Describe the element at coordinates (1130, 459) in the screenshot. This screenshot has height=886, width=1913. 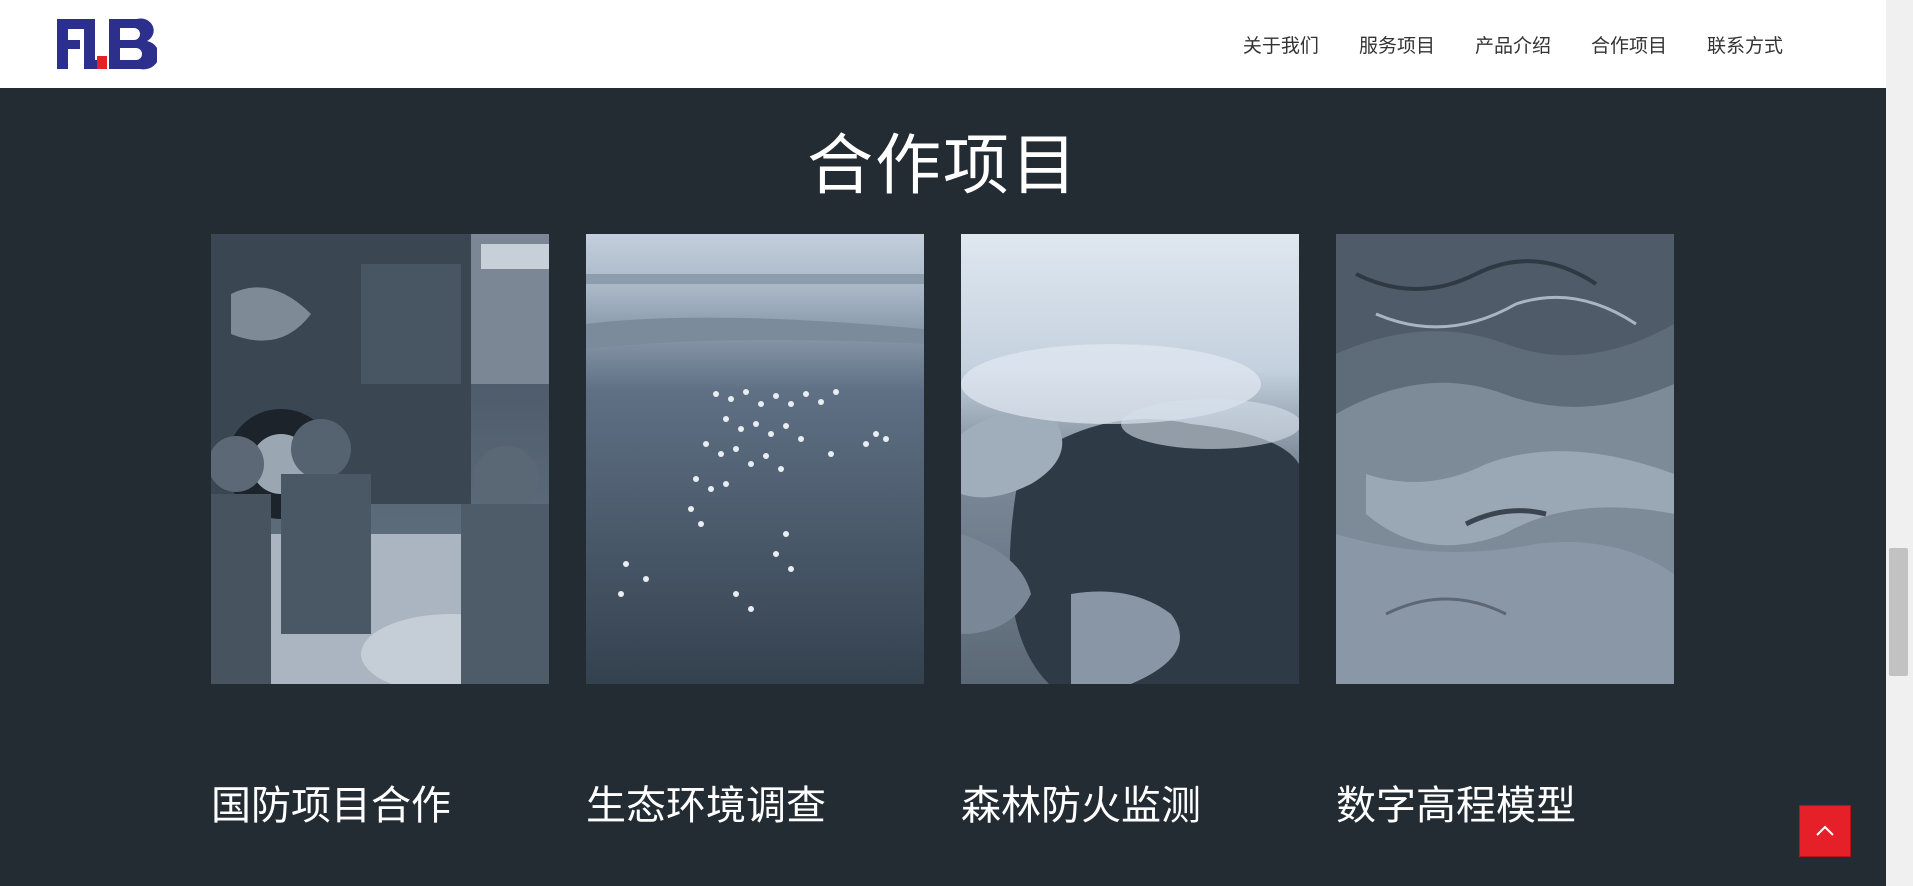
I see `forest-fire-photo` at that location.